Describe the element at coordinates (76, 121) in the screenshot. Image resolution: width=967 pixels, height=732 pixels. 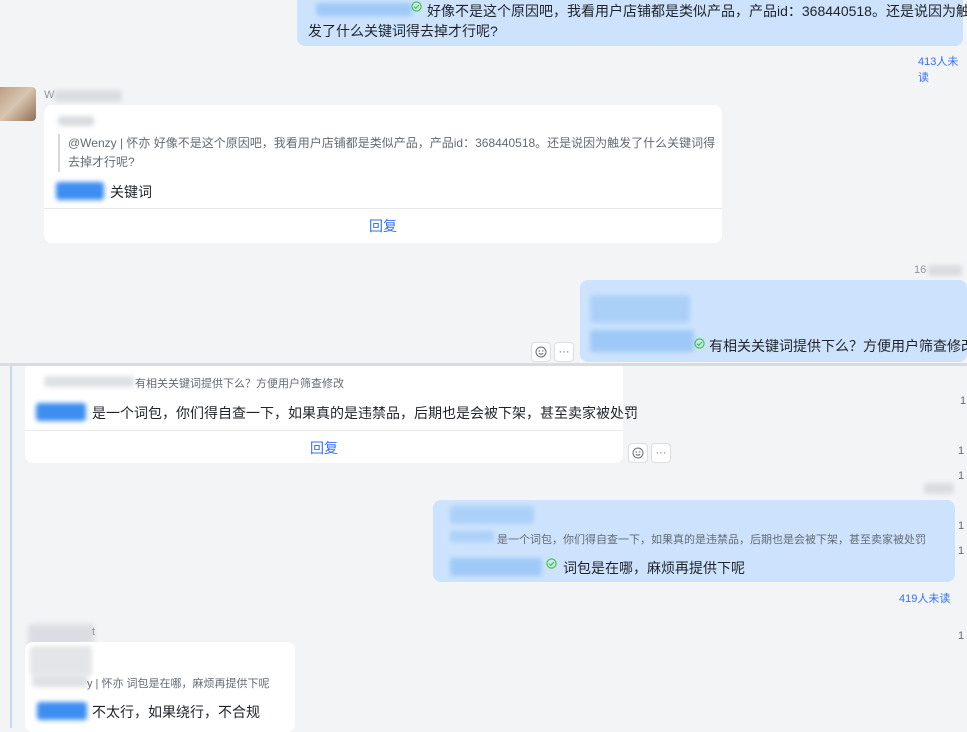
I see `card-header-redacted` at that location.